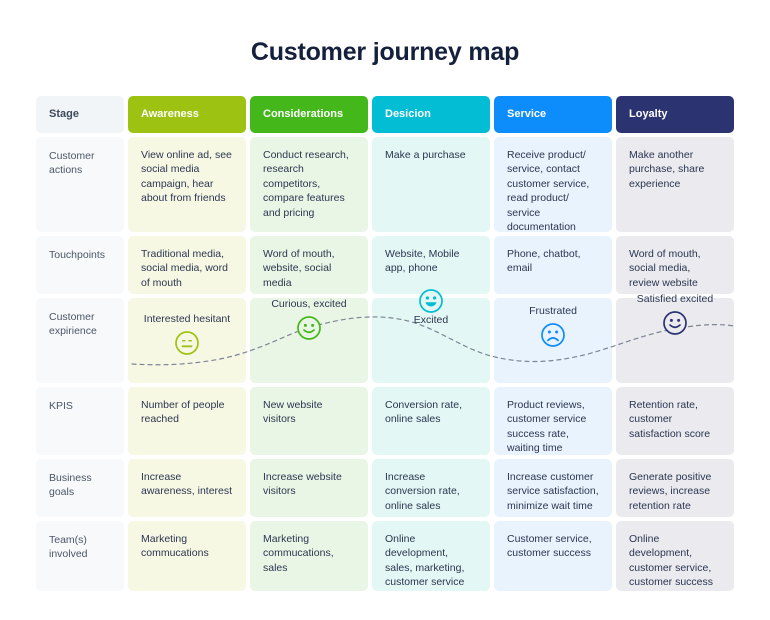 The image size is (770, 620). I want to click on column-header-considerations: Considerations, so click(309, 114).